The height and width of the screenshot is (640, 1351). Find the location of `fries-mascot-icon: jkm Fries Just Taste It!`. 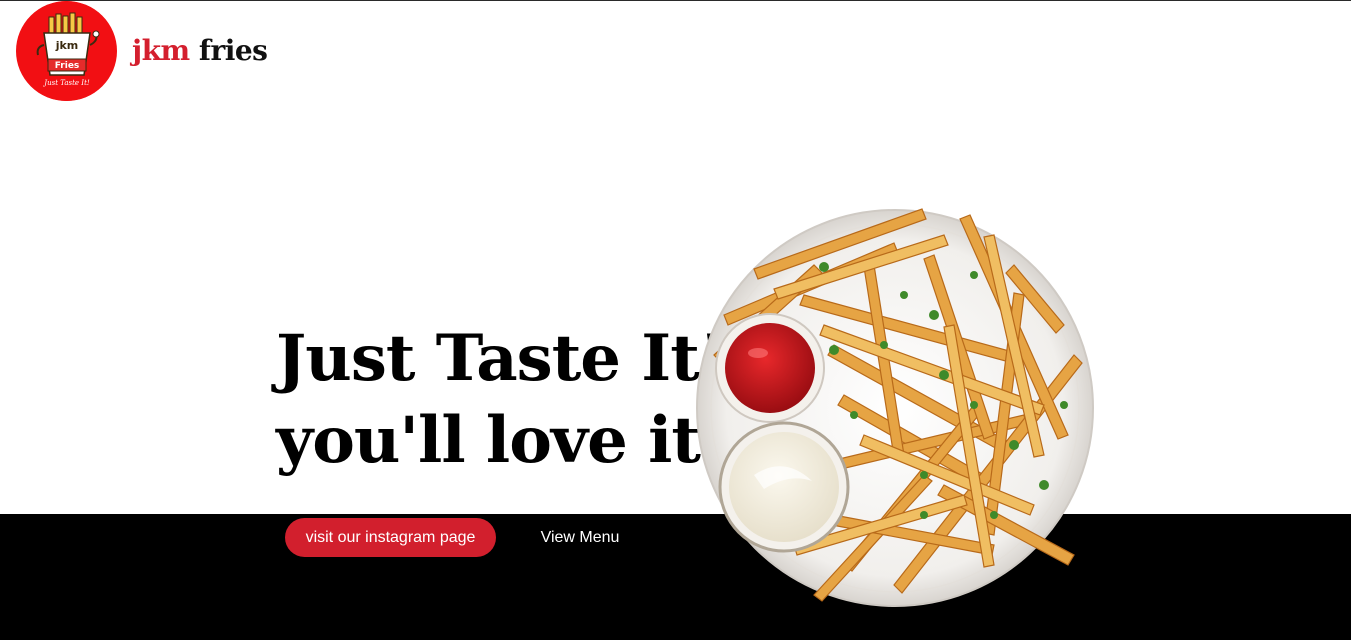

fries-mascot-icon: jkm Fries Just Taste It! is located at coordinates (66, 51).